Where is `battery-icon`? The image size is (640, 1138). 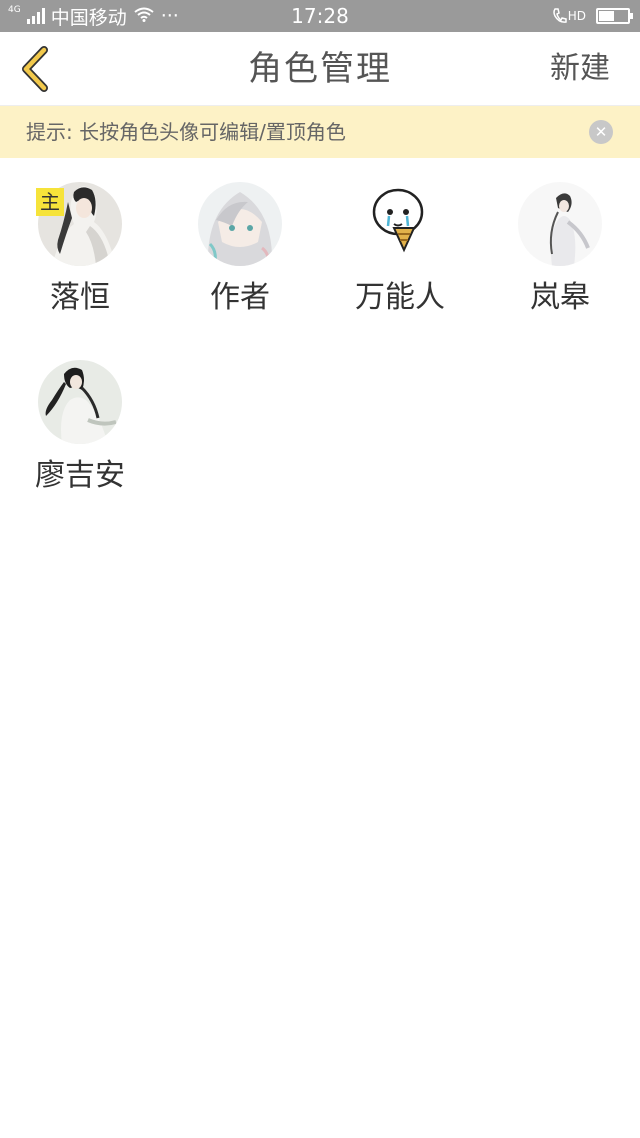 battery-icon is located at coordinates (614, 16).